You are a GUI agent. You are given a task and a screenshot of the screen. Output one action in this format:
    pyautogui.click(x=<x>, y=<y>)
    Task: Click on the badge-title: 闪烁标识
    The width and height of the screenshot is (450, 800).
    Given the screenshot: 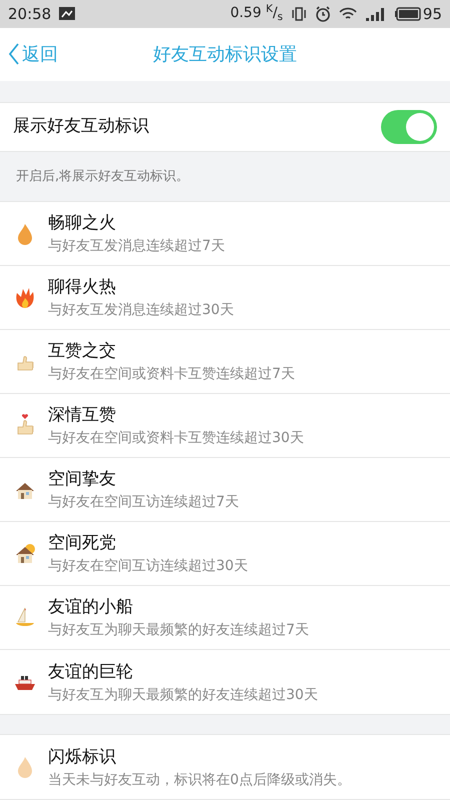 What is the action you would take?
    pyautogui.click(x=82, y=757)
    